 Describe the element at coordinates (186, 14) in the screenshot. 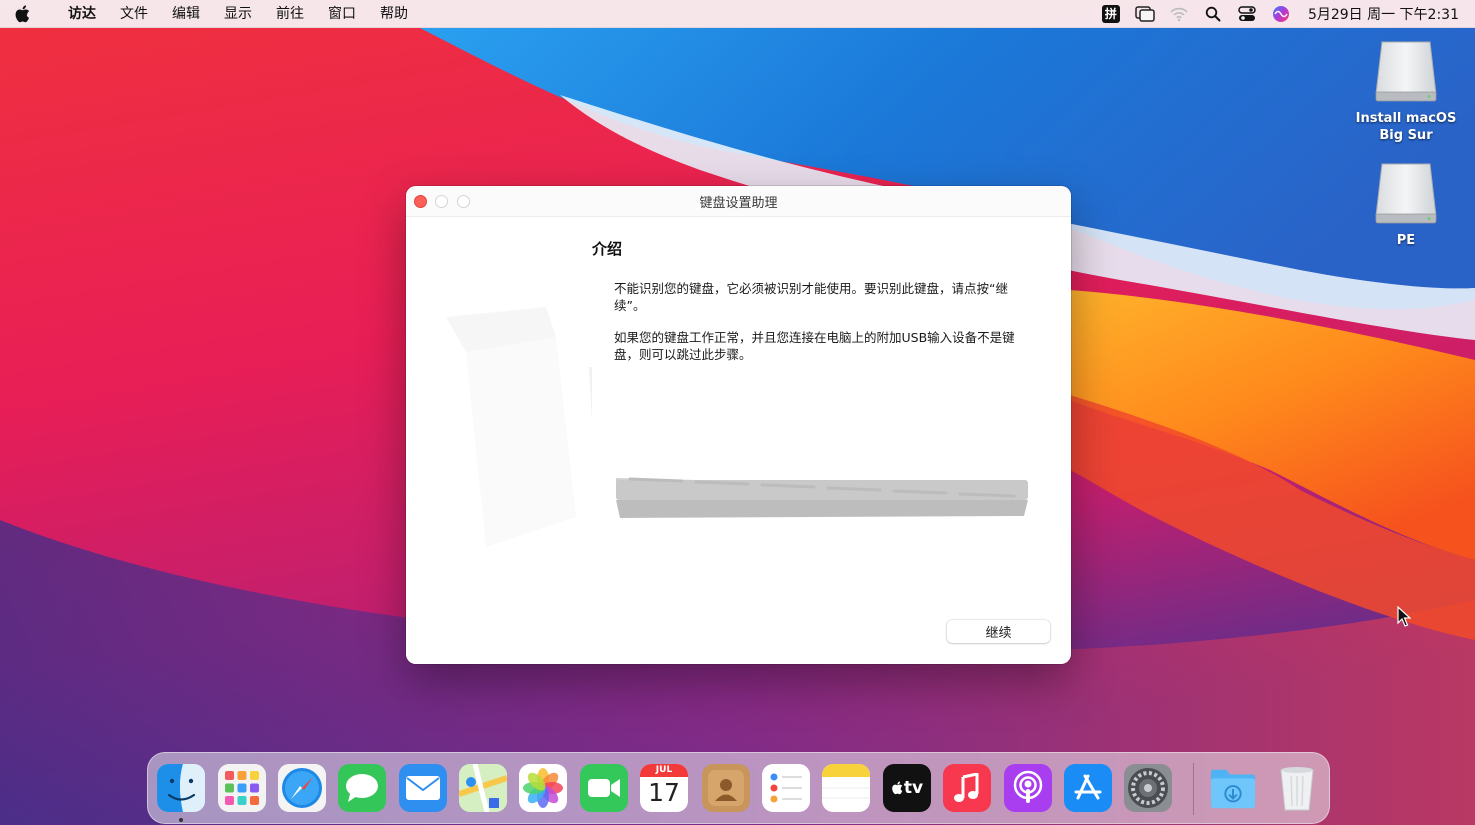

I see `menu-edit: 编辑` at that location.